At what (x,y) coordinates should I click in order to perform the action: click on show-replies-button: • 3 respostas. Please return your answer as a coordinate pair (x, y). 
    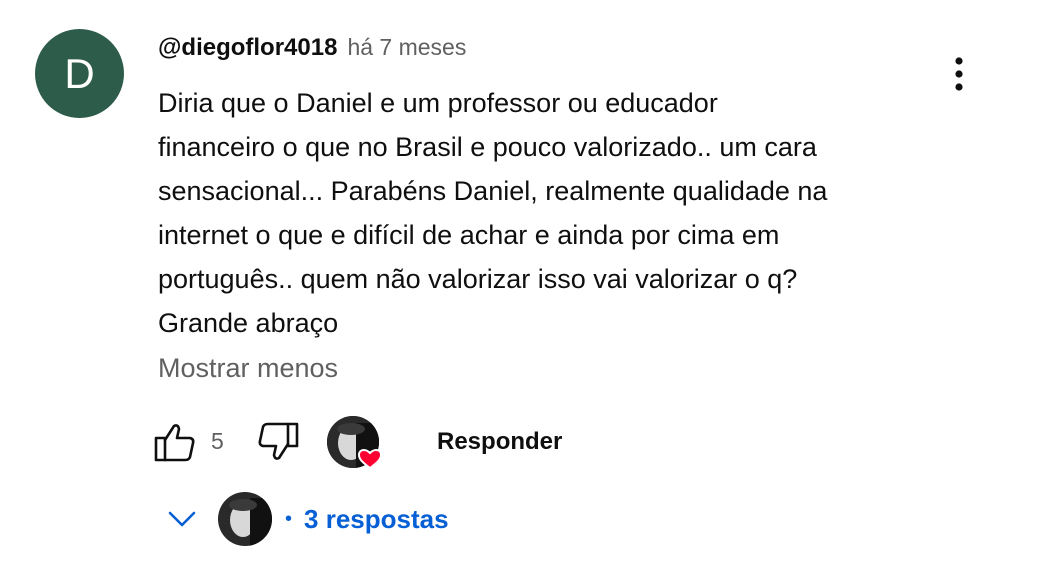
    Looking at the image, I should click on (306, 519).